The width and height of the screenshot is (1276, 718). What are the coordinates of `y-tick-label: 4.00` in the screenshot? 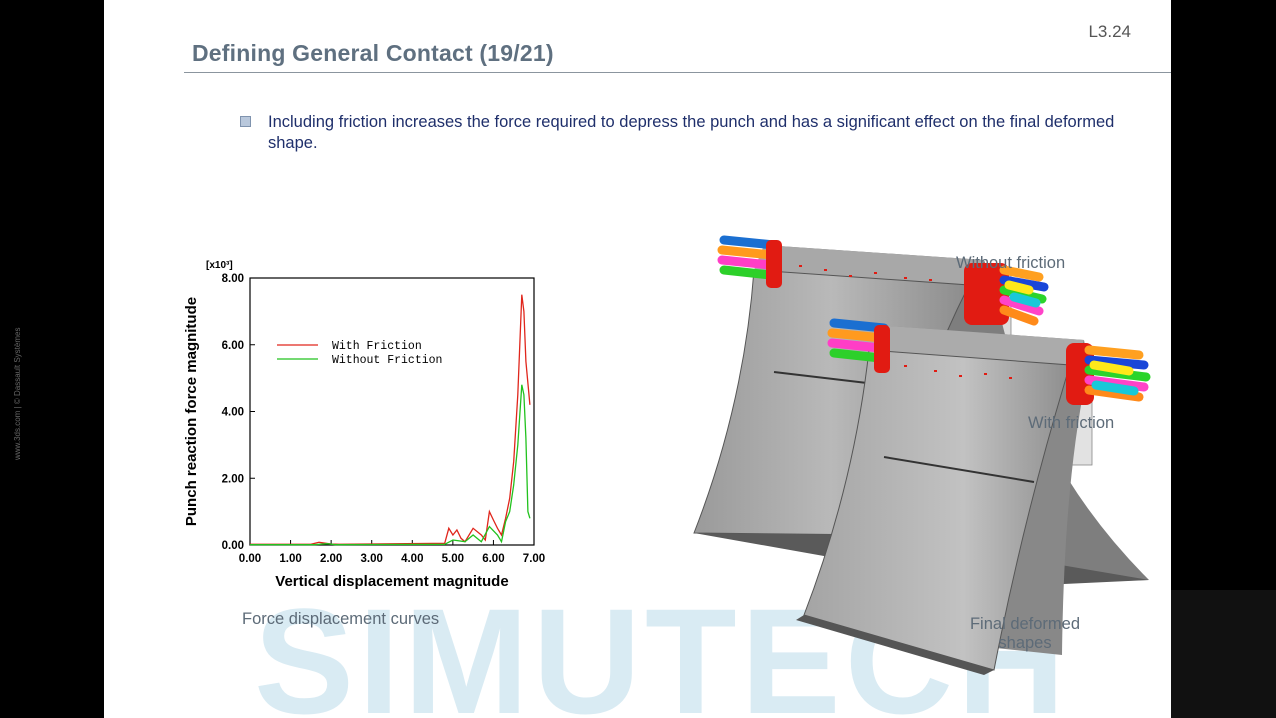 It's located at (233, 413).